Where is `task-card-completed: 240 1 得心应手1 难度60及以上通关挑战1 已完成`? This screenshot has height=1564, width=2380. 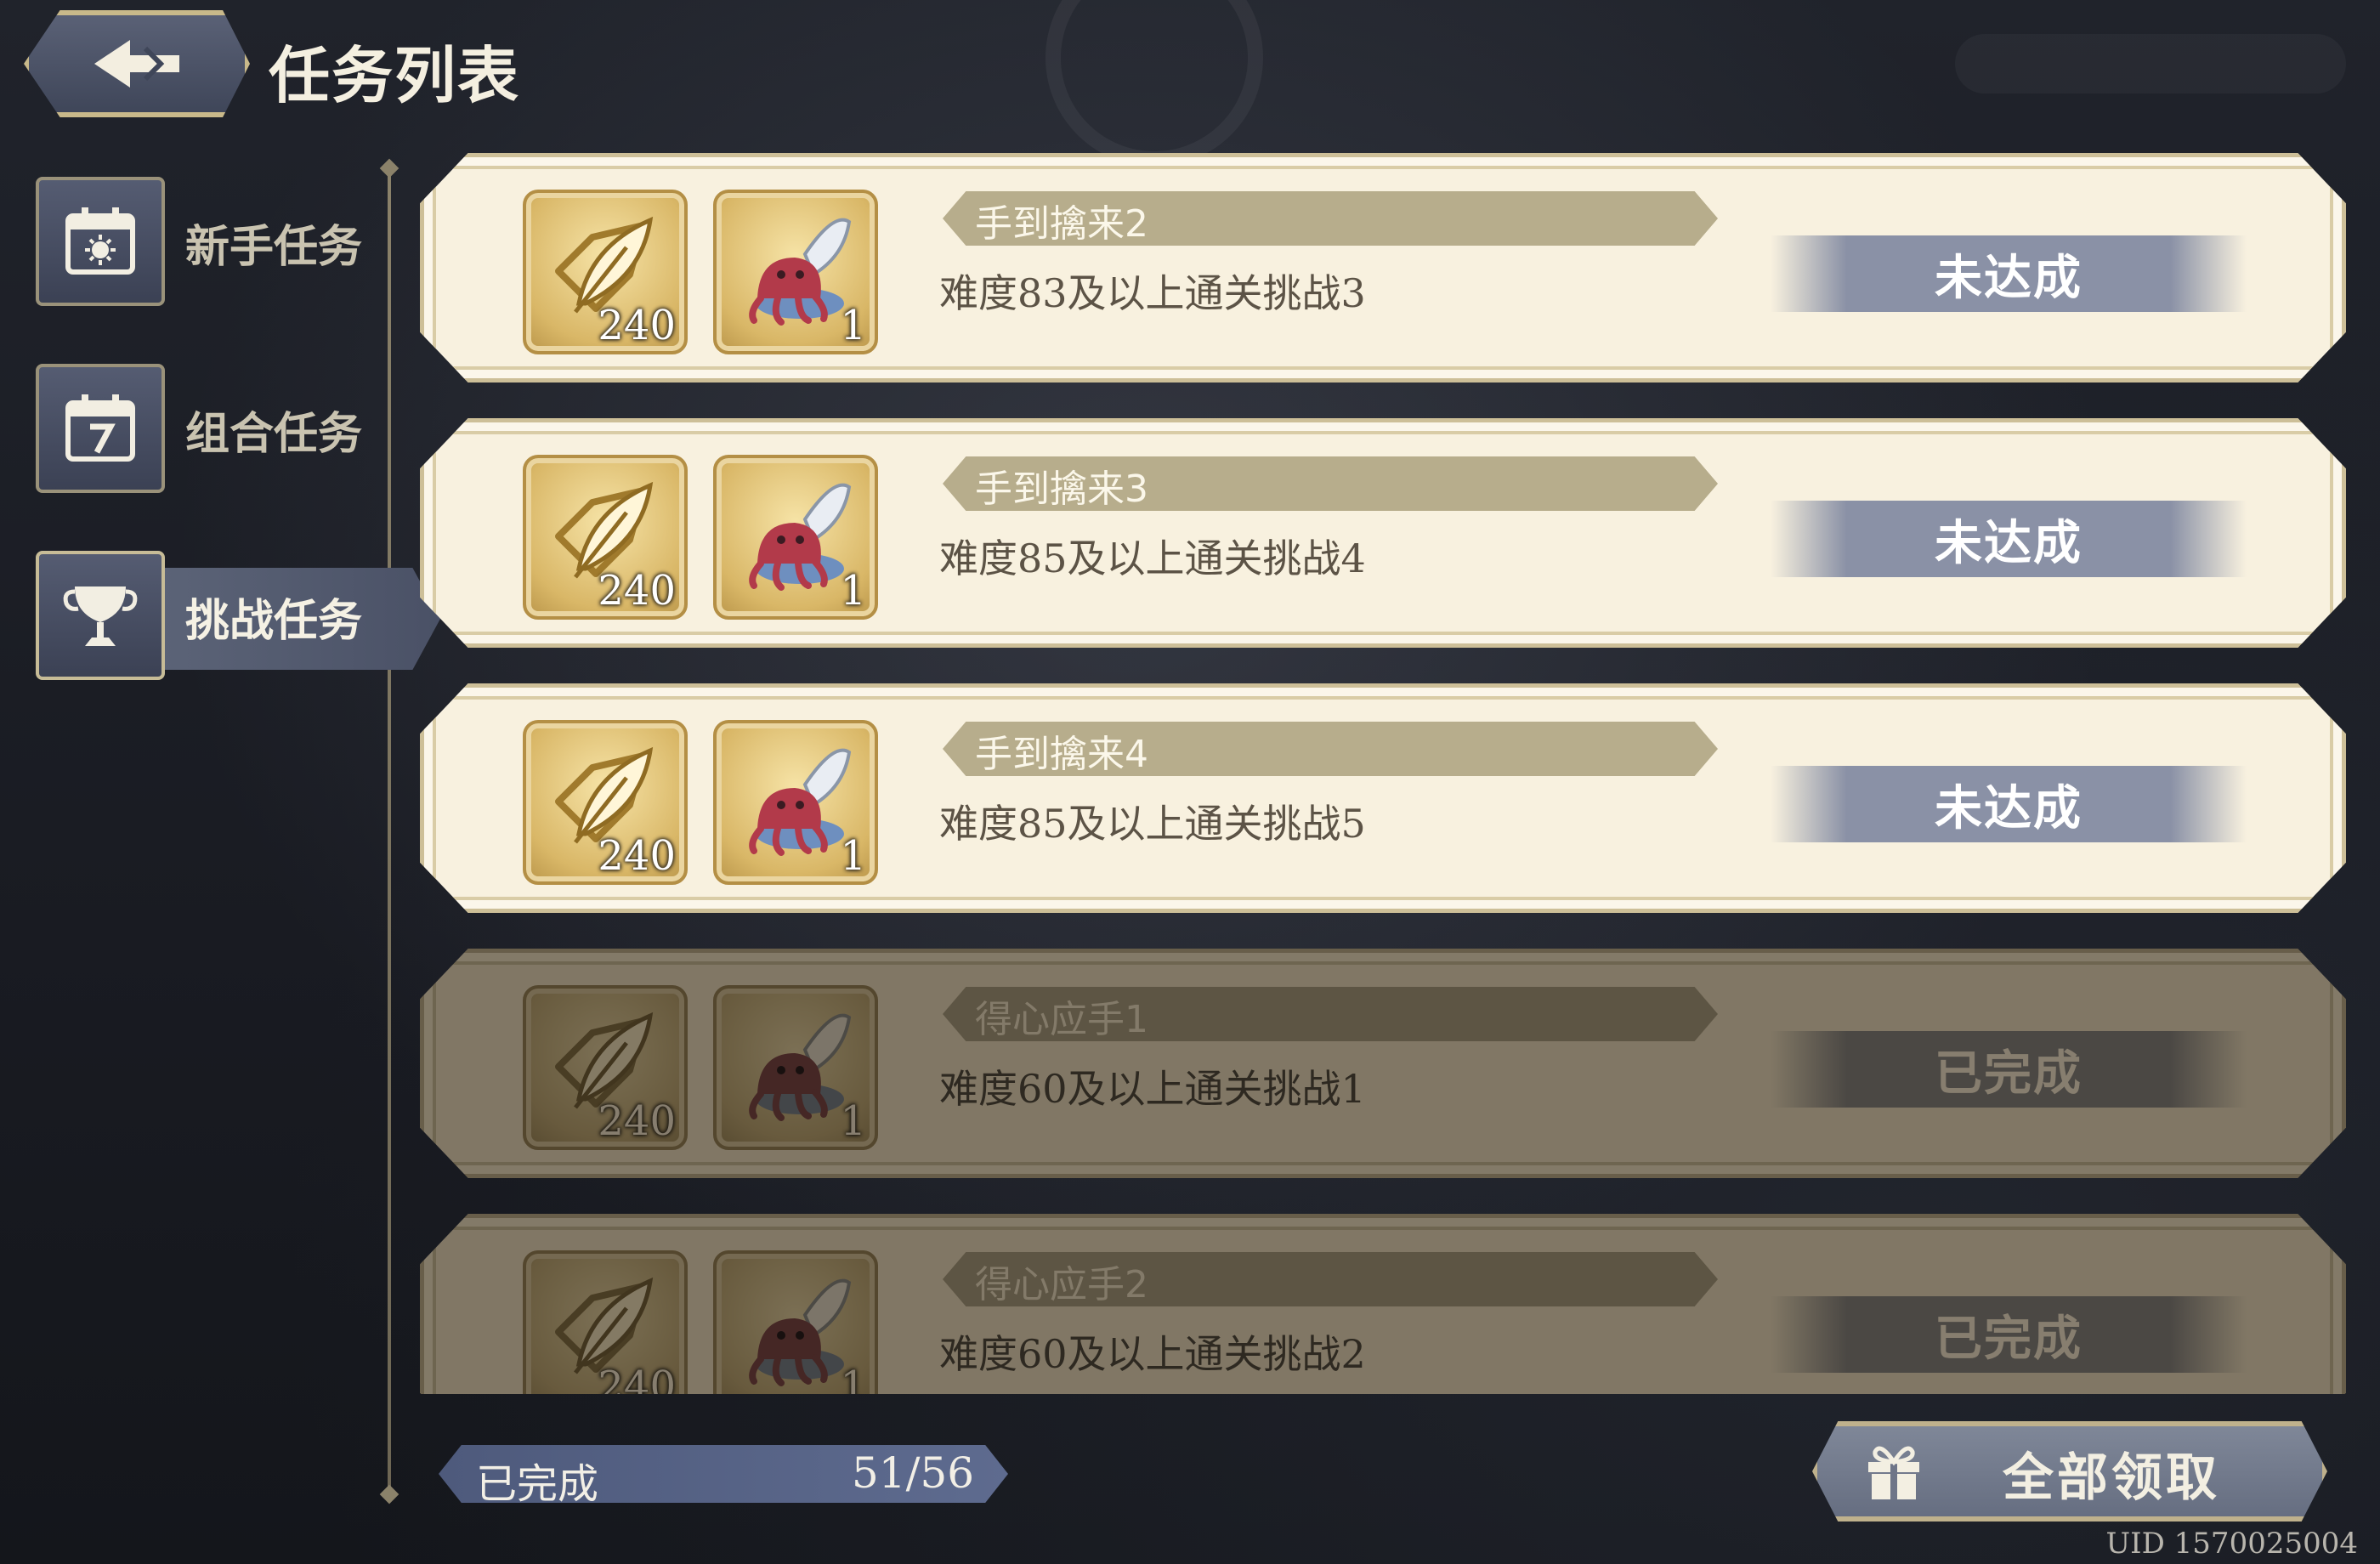 task-card-completed: 240 1 得心应手1 难度60及以上通关挑战1 已完成 is located at coordinates (1383, 1063).